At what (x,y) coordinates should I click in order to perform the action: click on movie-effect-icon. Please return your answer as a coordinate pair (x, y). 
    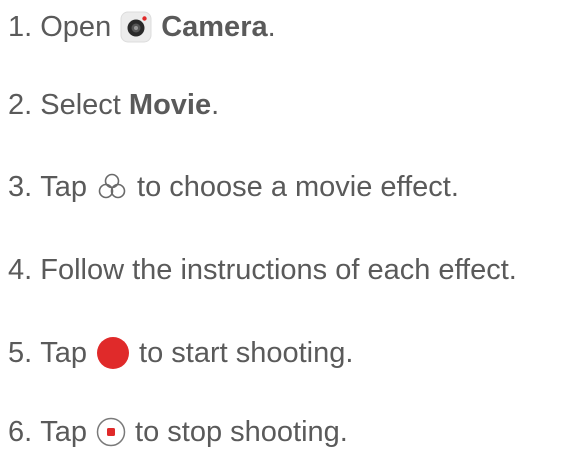
    Looking at the image, I should click on (112, 187).